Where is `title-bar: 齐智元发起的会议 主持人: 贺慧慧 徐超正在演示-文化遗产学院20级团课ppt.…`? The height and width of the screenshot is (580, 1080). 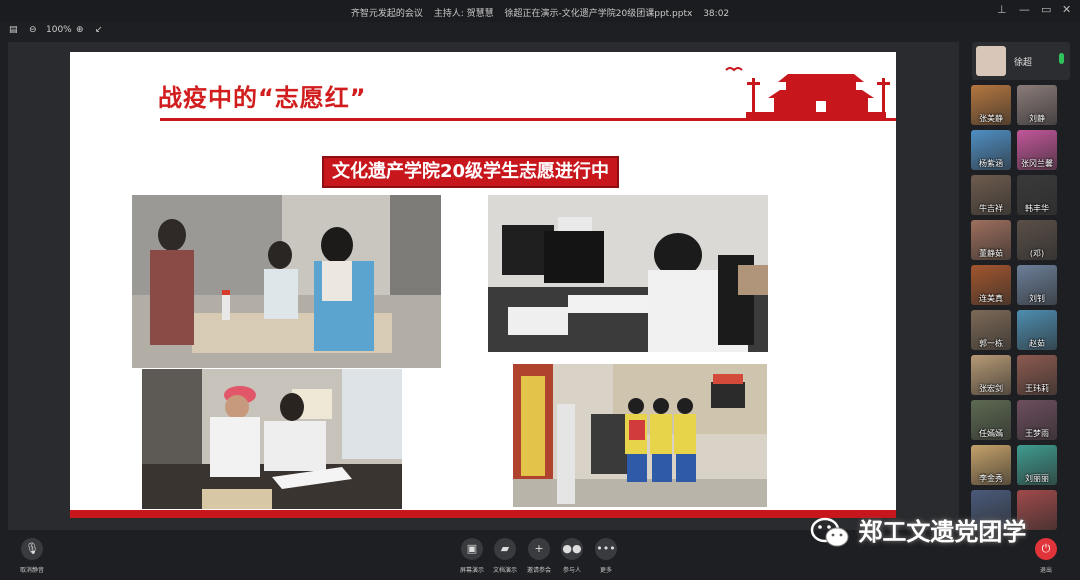
title-bar: 齐智元发起的会议 主持人: 贺慧慧 徐超正在演示-文化遗产学院20级团课ppt.… is located at coordinates (540, 11).